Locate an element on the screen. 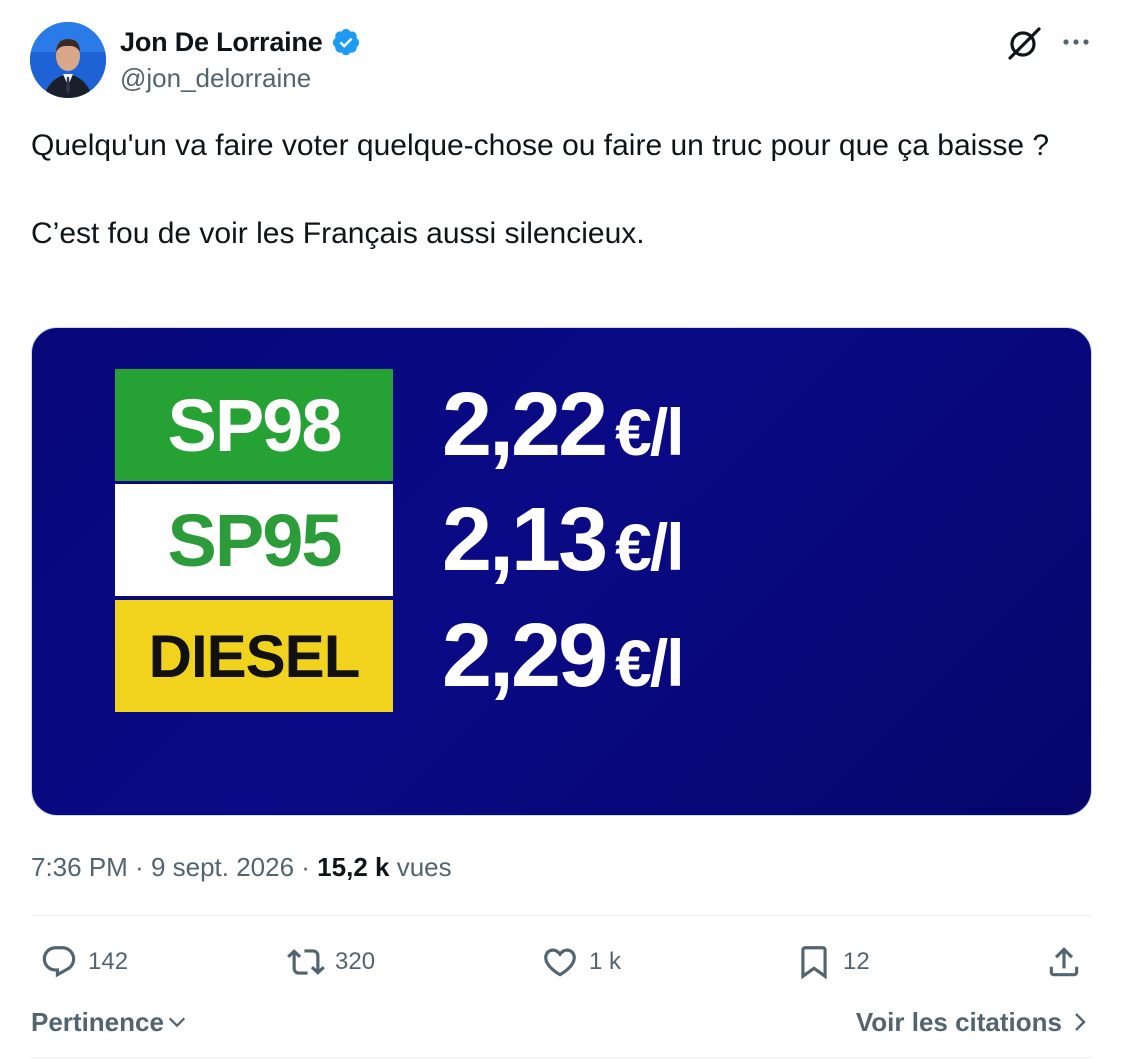  sort-dropdown: Pertinence is located at coordinates (109, 1022).